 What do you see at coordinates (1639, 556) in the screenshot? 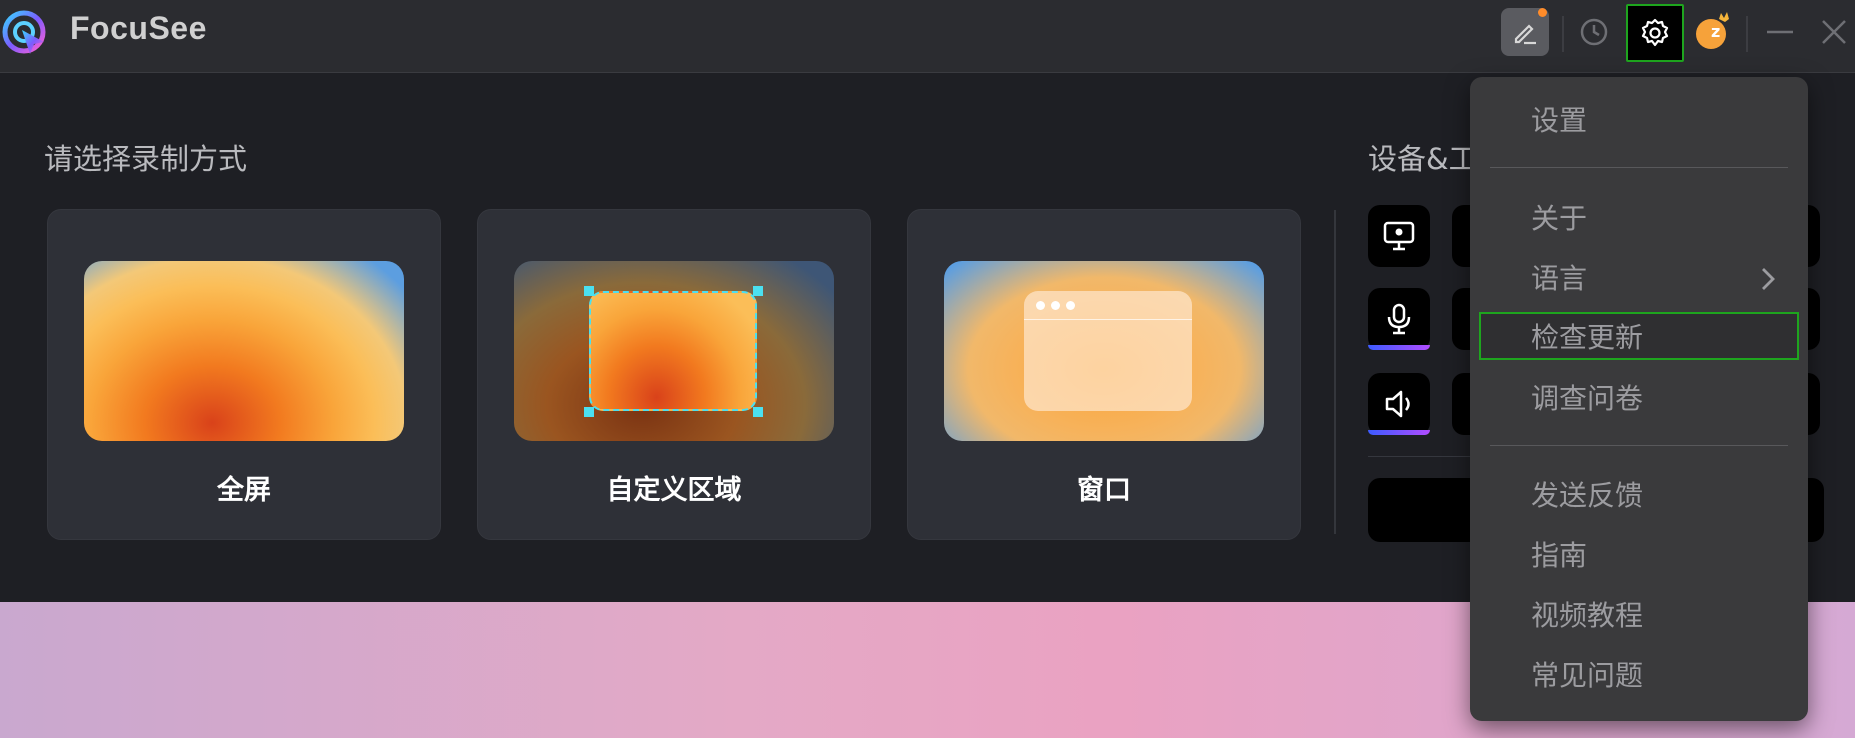
I see `menu-item-guide: 指南` at bounding box center [1639, 556].